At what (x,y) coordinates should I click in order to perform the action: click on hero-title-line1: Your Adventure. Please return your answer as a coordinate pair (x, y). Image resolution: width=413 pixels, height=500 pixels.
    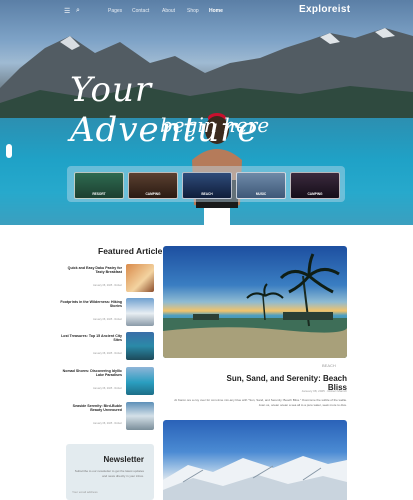
    Looking at the image, I should click on (164, 110).